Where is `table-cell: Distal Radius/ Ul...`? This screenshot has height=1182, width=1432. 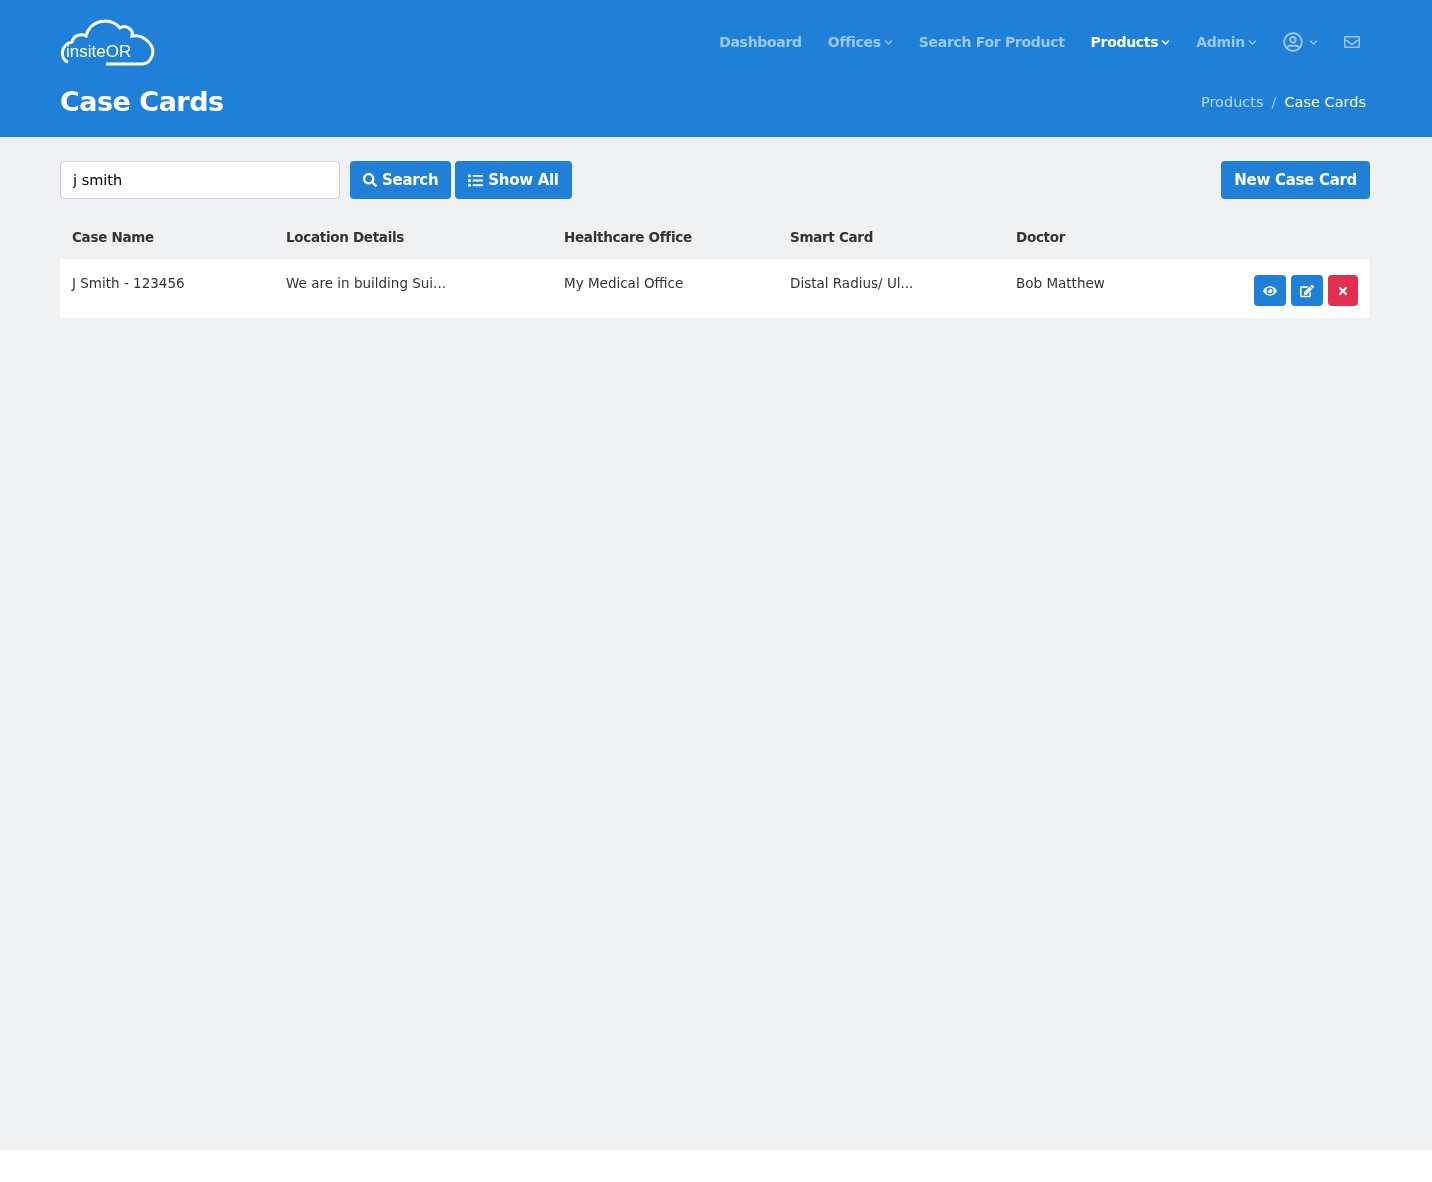 table-cell: Distal Radius/ Ul... is located at coordinates (891, 288).